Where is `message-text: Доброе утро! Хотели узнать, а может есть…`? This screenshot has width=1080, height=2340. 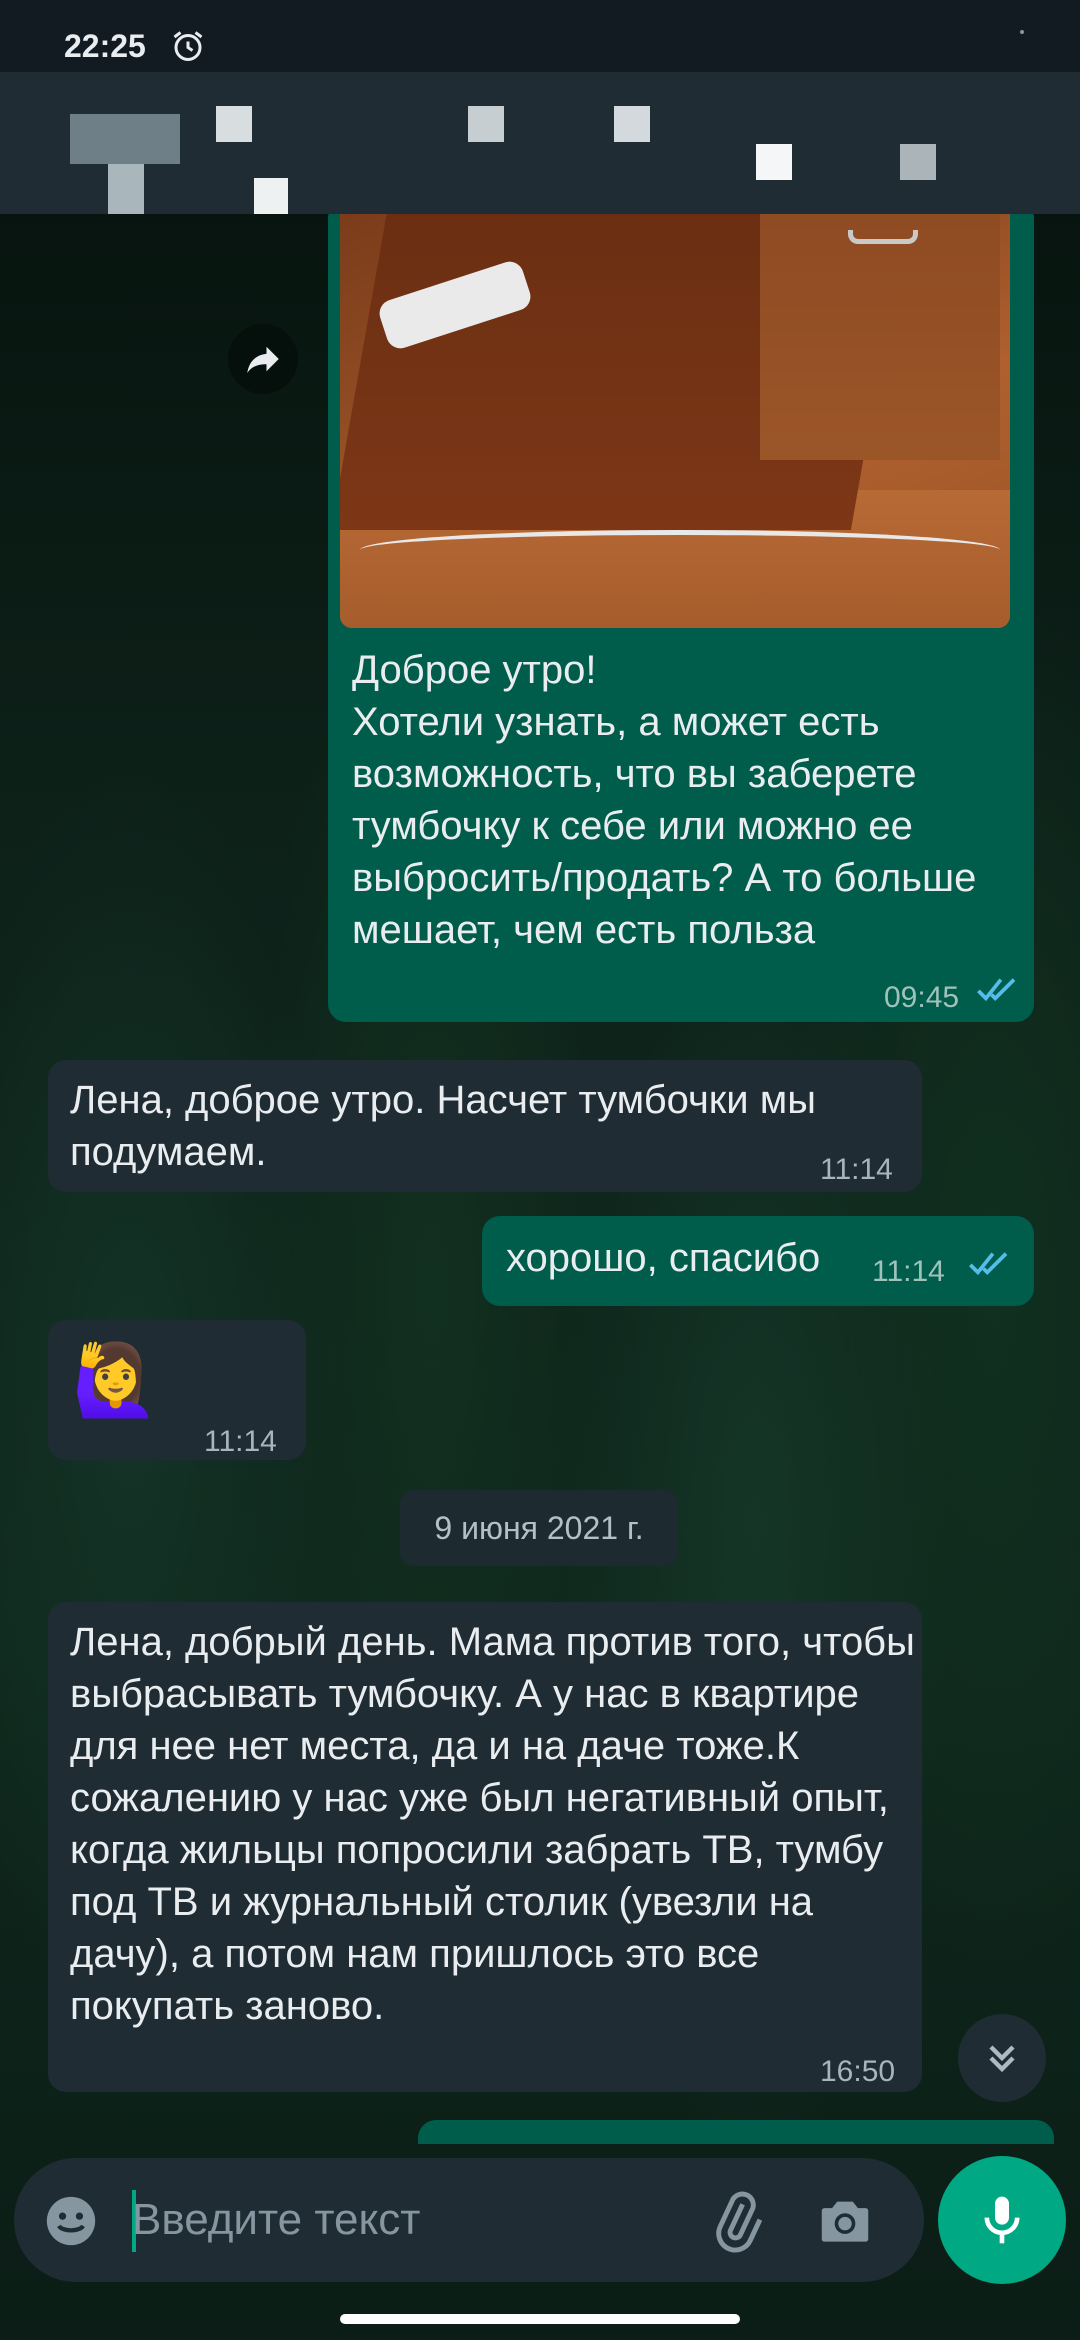
message-text: Доброе утро! Хотели узнать, а может есть… is located at coordinates (664, 800).